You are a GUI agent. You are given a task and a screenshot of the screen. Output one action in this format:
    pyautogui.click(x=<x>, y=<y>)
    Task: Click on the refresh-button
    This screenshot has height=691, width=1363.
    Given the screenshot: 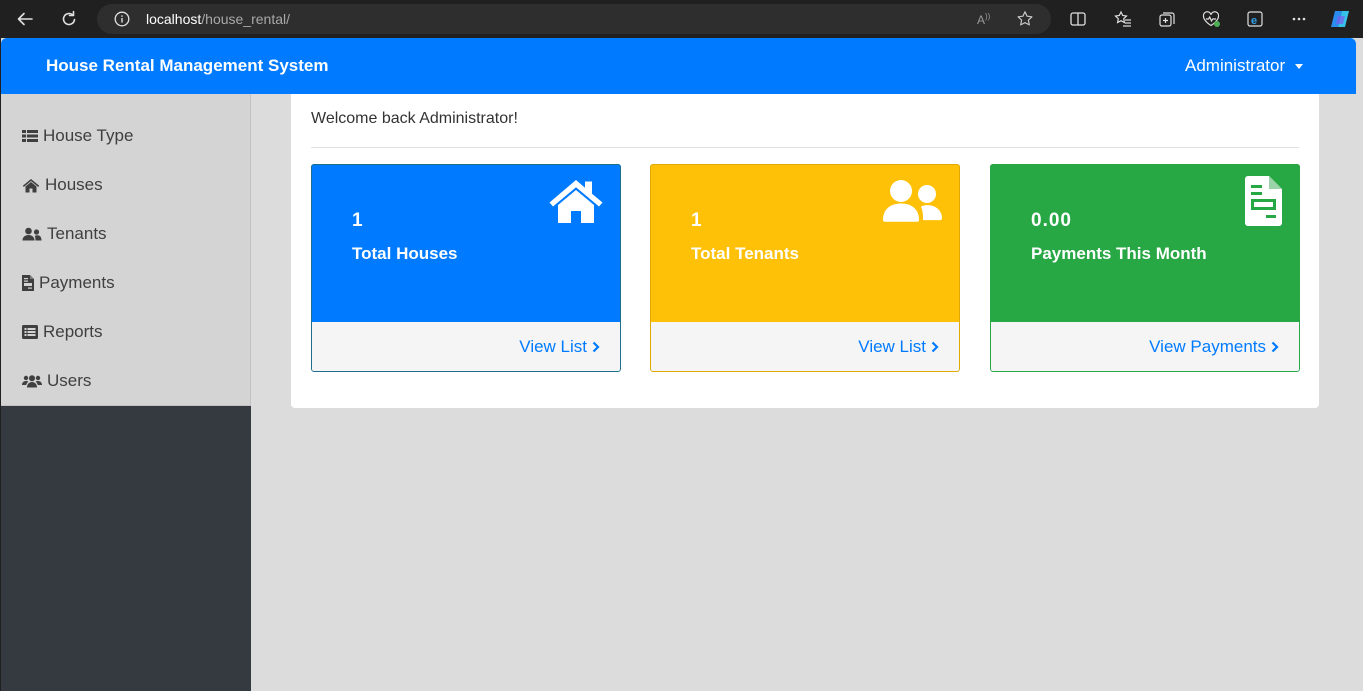 What is the action you would take?
    pyautogui.click(x=69, y=19)
    